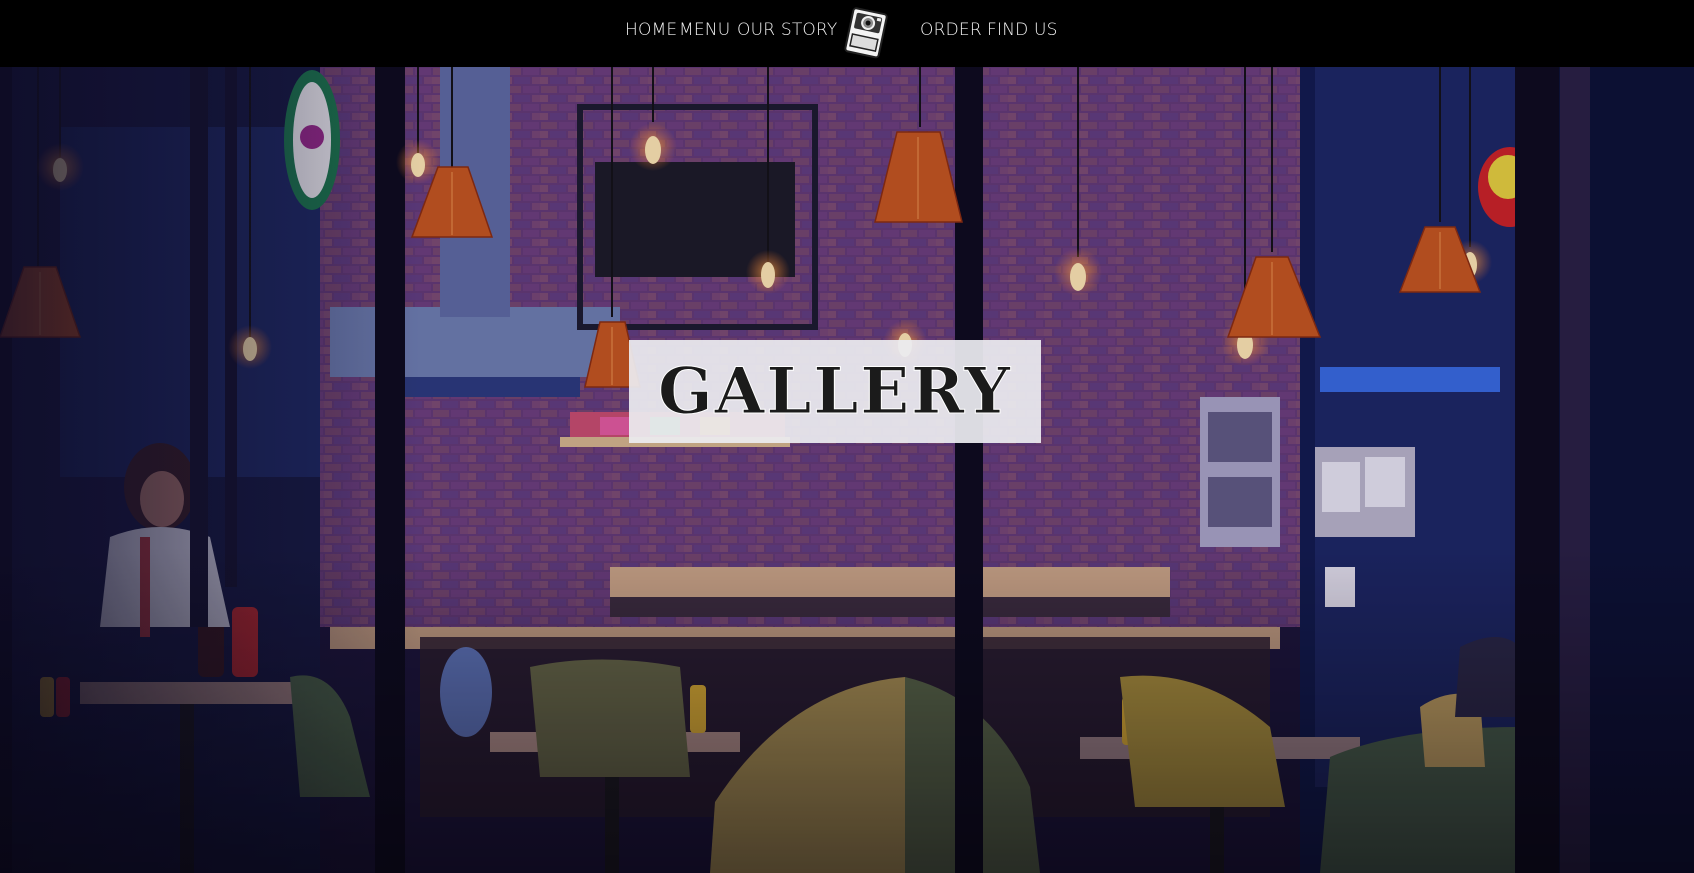 This screenshot has height=873, width=1694. What do you see at coordinates (651, 30) in the screenshot?
I see `nav-home-link: HOME` at bounding box center [651, 30].